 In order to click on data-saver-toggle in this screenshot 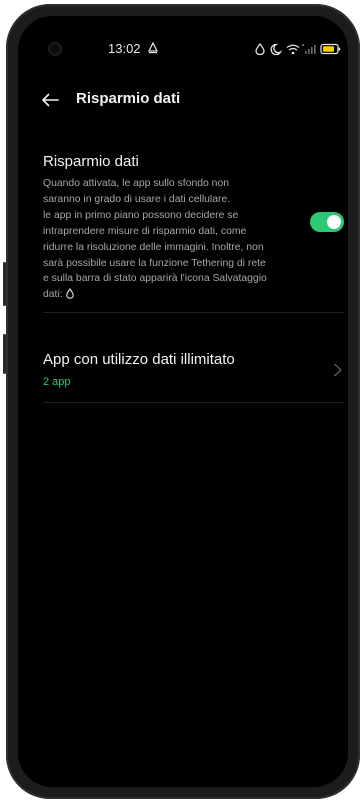, I will do `click(327, 222)`.